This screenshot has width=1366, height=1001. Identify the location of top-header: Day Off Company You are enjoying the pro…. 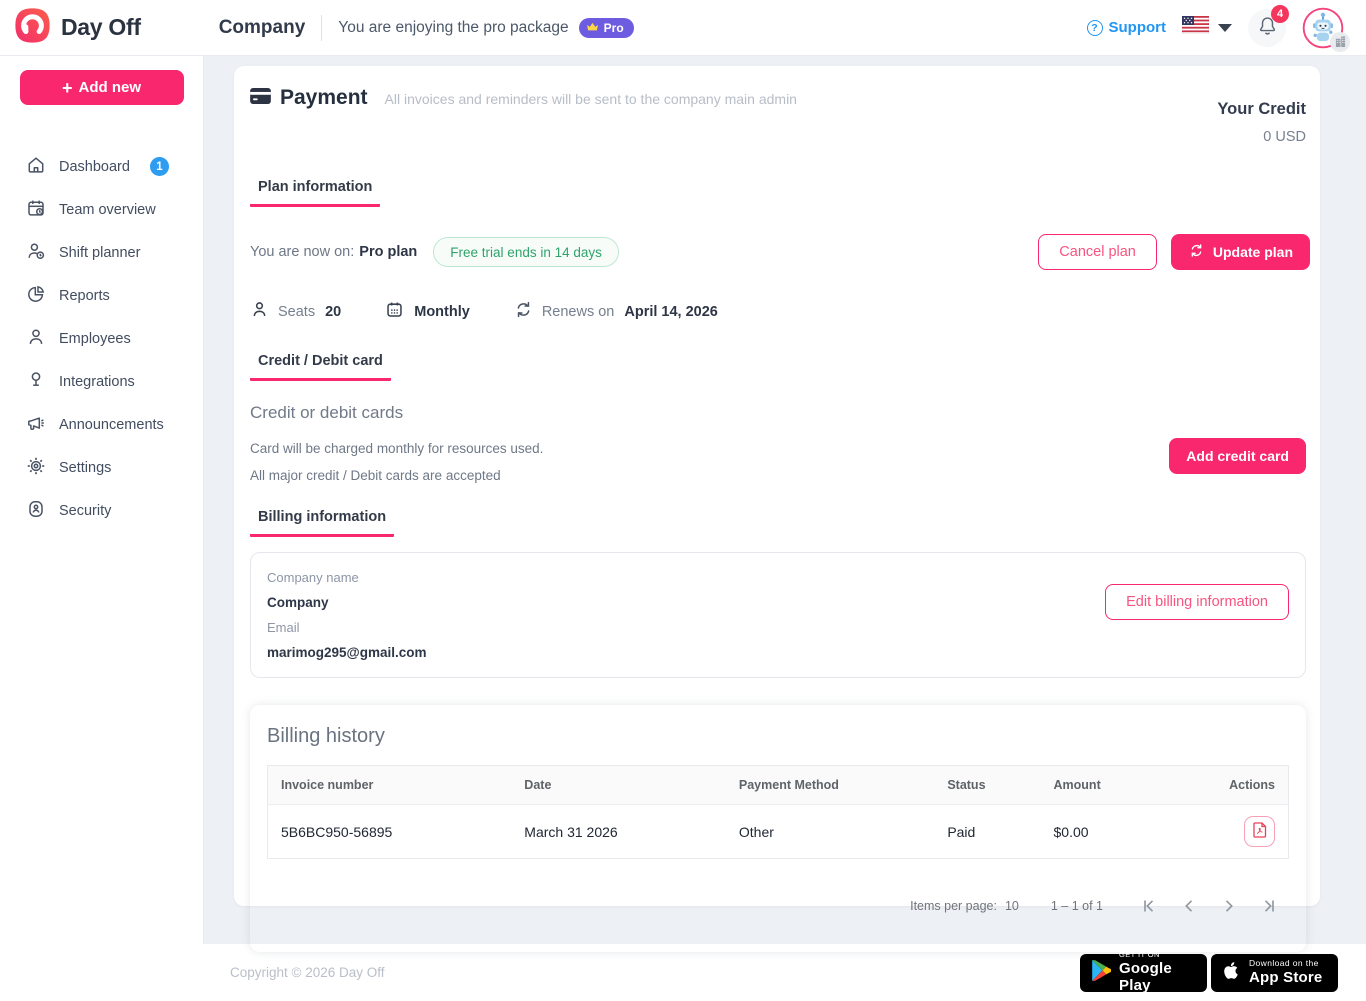
(683, 28).